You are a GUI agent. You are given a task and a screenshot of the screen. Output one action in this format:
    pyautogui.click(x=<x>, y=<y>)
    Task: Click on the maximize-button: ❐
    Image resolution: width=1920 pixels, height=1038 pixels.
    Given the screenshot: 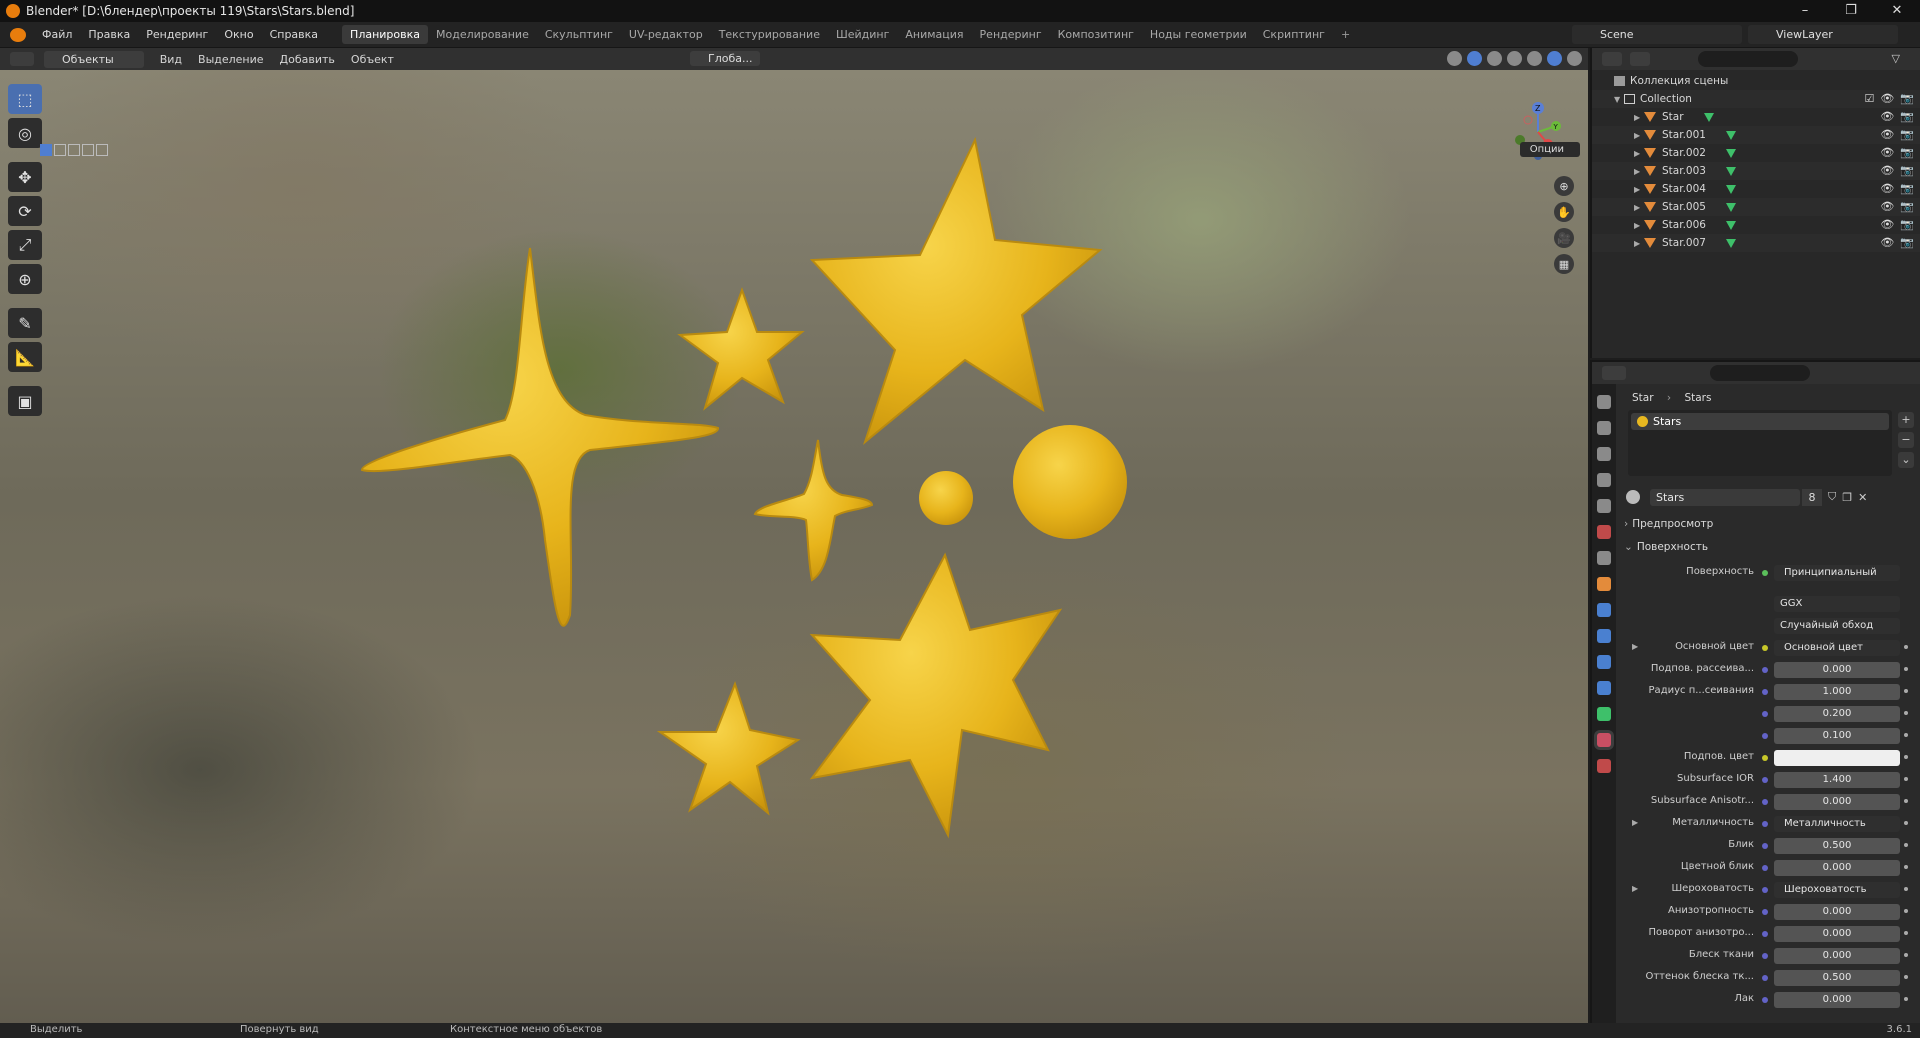 What is the action you would take?
    pyautogui.click(x=1851, y=11)
    